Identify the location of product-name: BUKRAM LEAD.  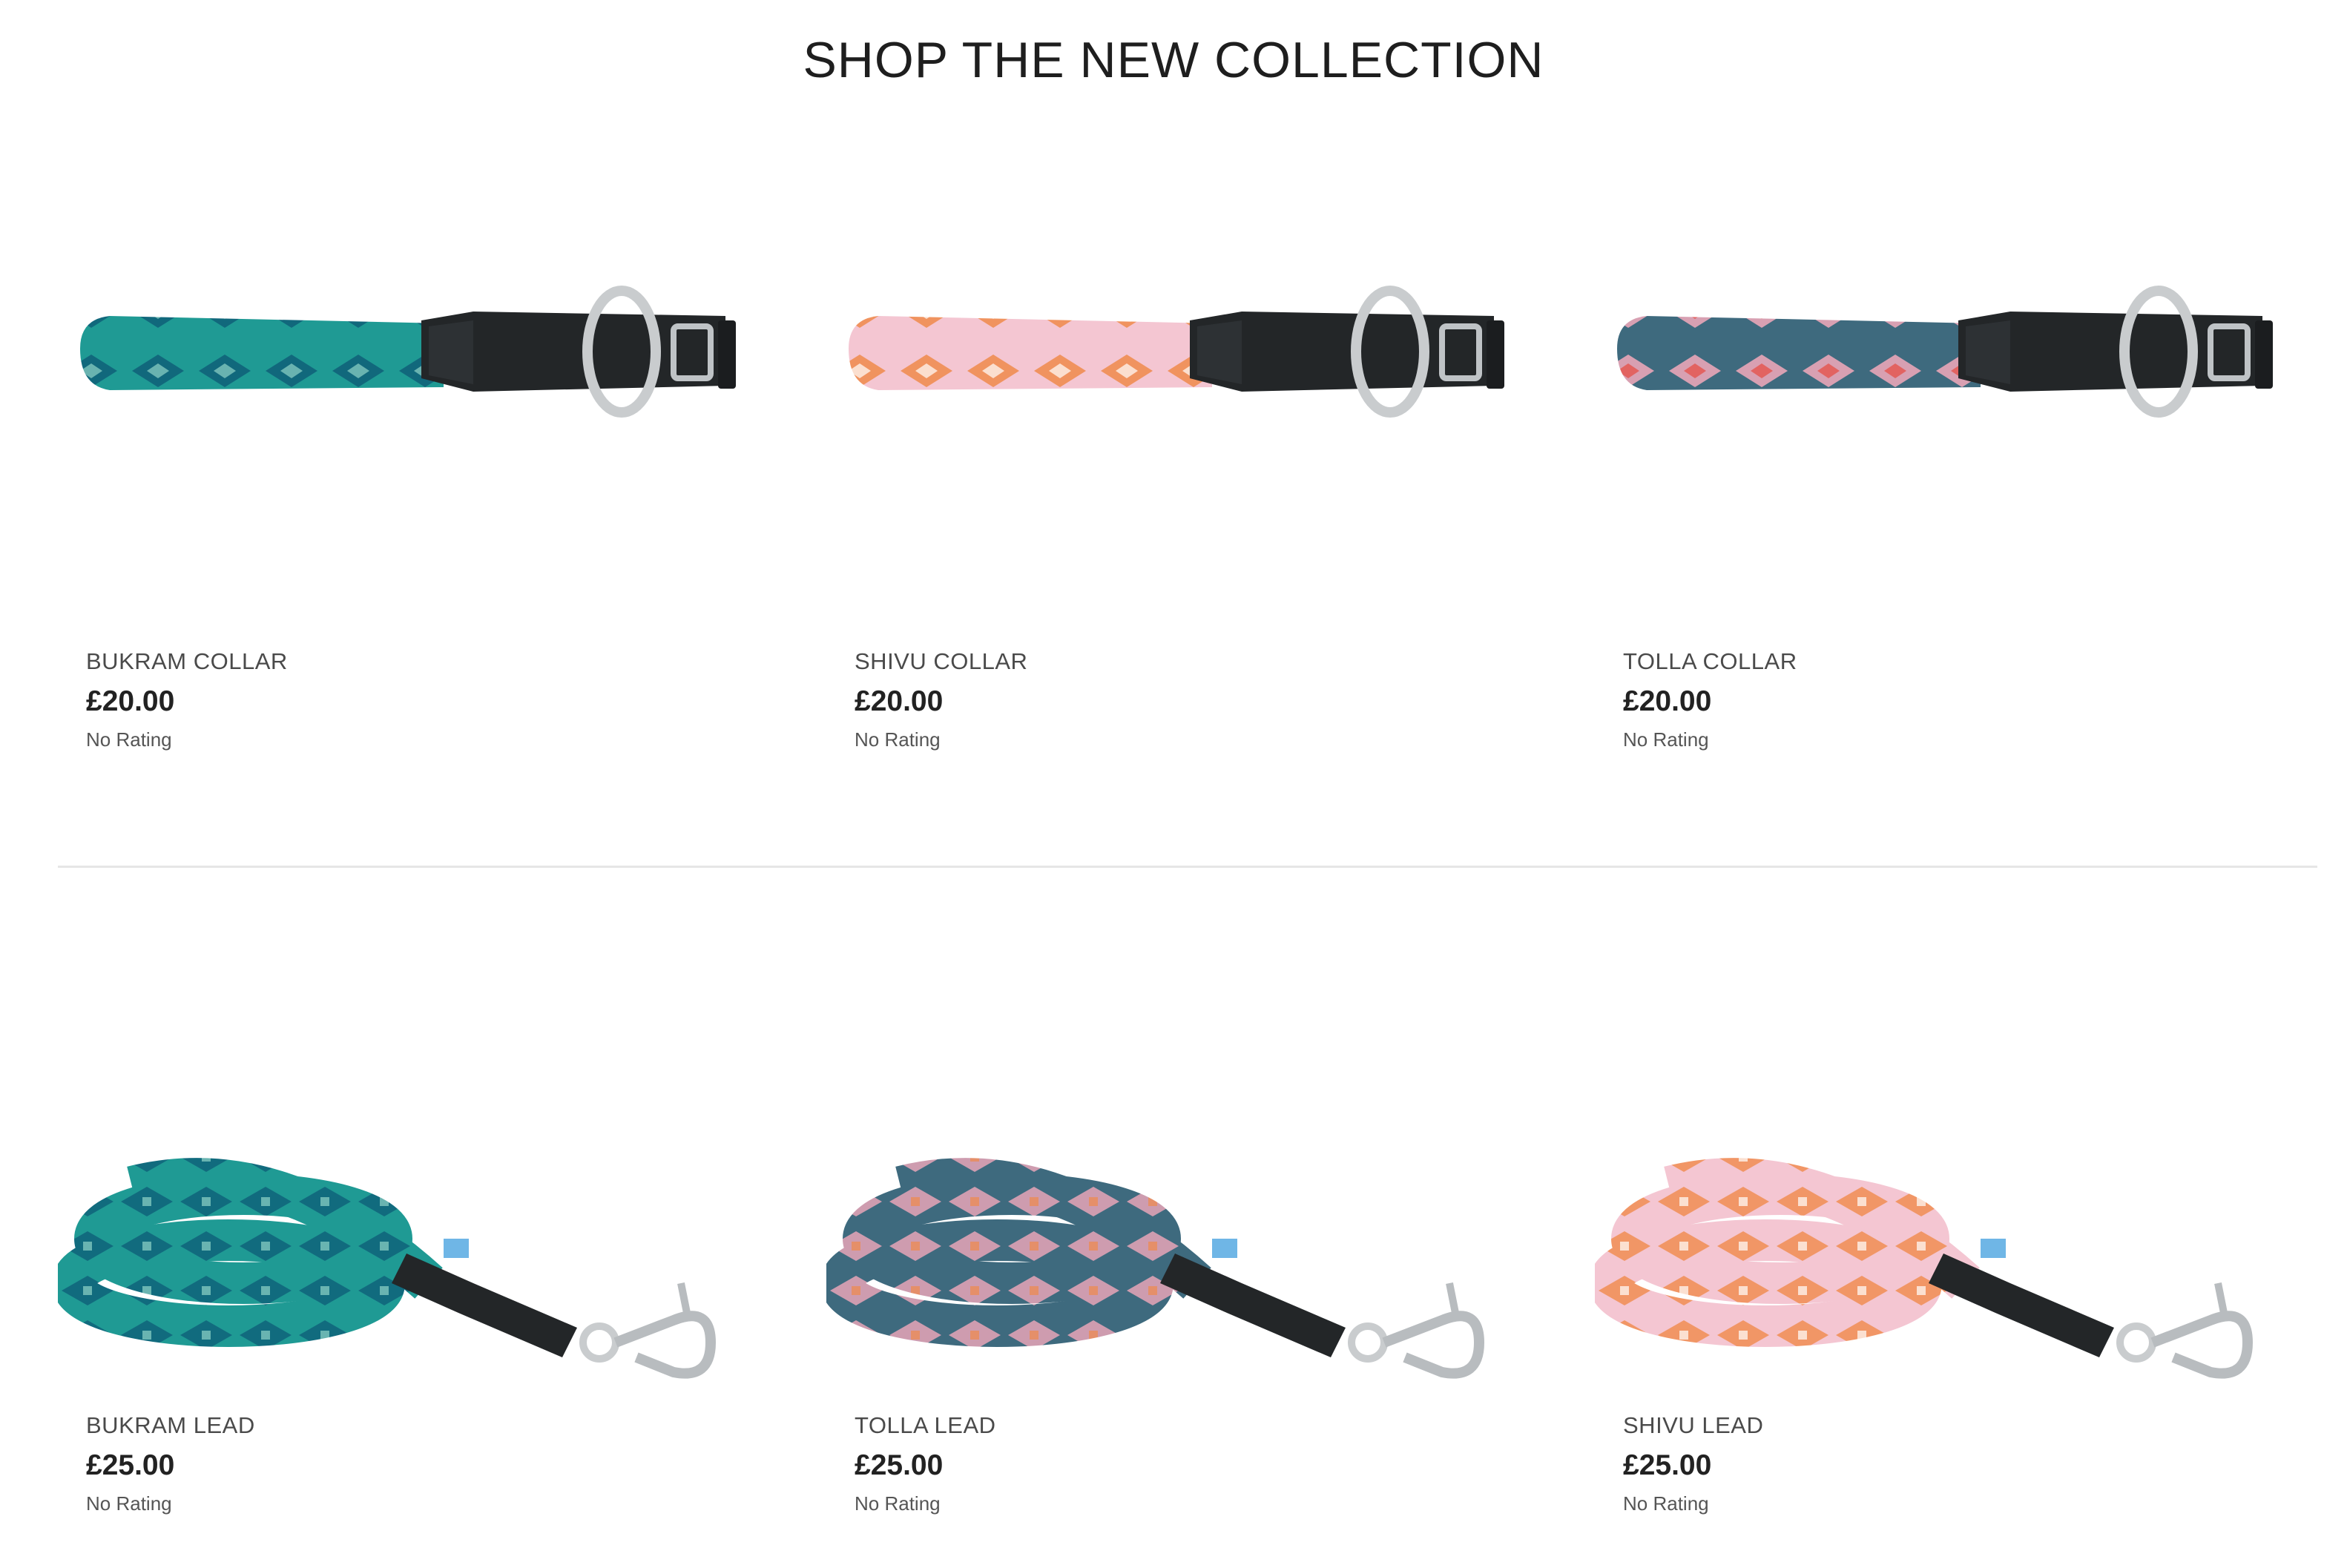
(170, 1426).